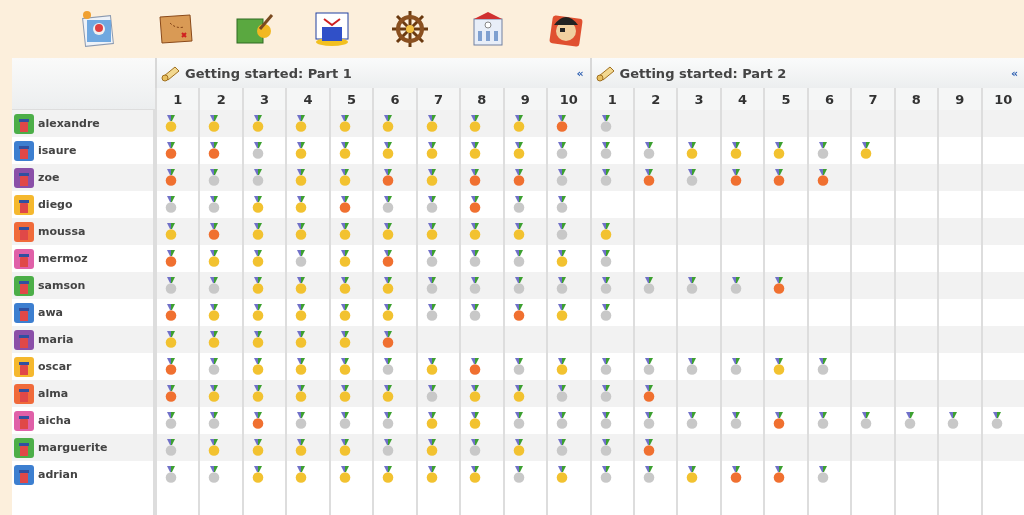 This screenshot has width=1024, height=515. What do you see at coordinates (56, 339) in the screenshot?
I see `student-name: maria` at bounding box center [56, 339].